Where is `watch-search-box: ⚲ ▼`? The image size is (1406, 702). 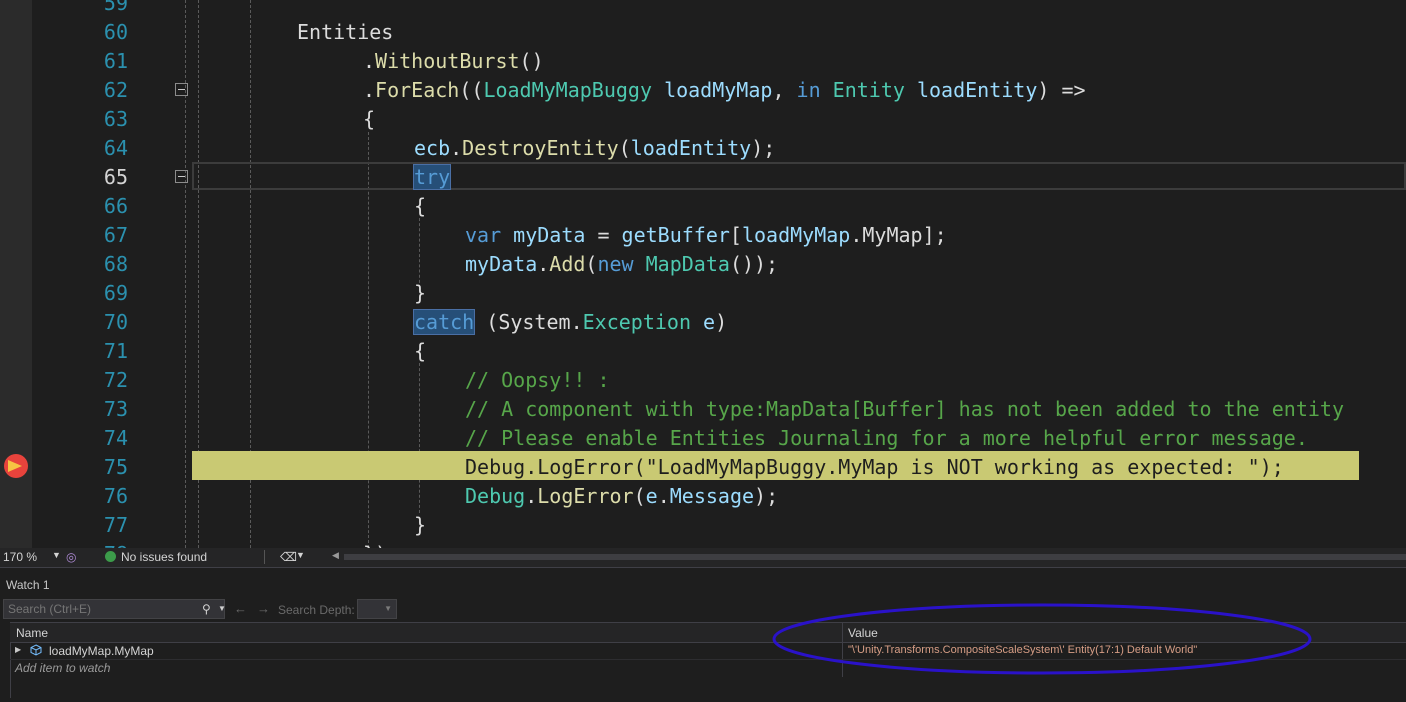 watch-search-box: ⚲ ▼ is located at coordinates (114, 609).